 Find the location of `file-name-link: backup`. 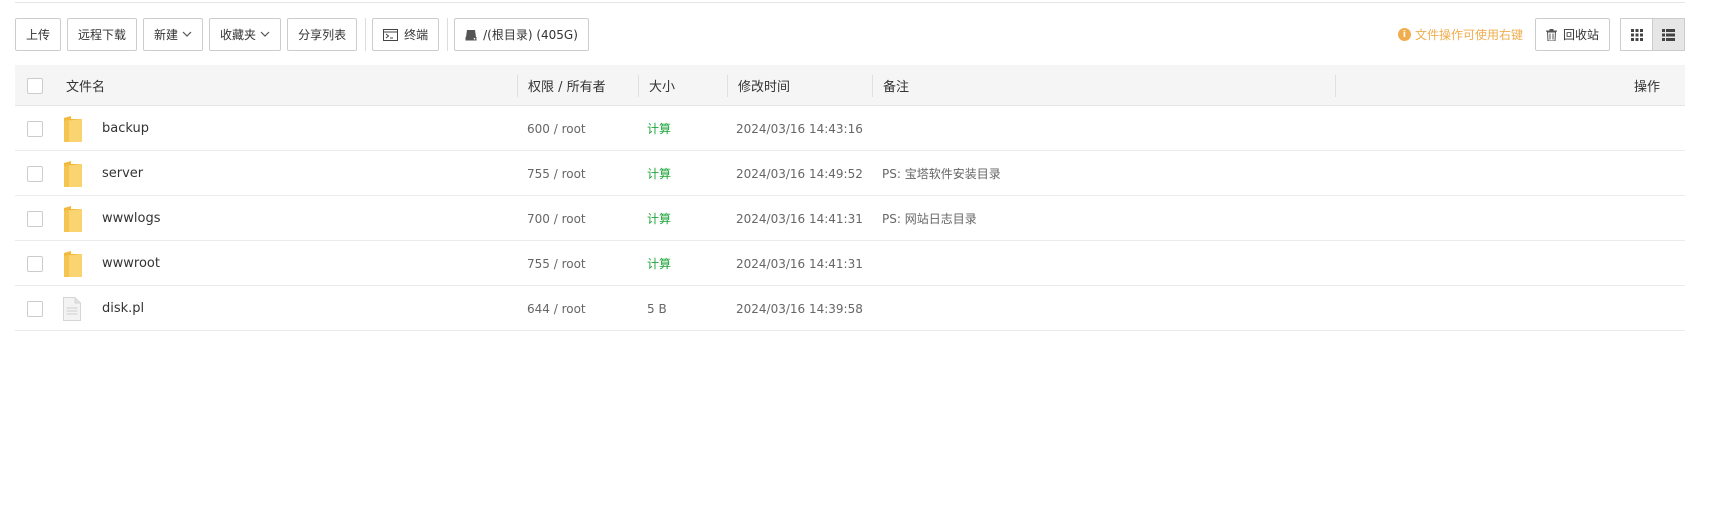

file-name-link: backup is located at coordinates (125, 128).